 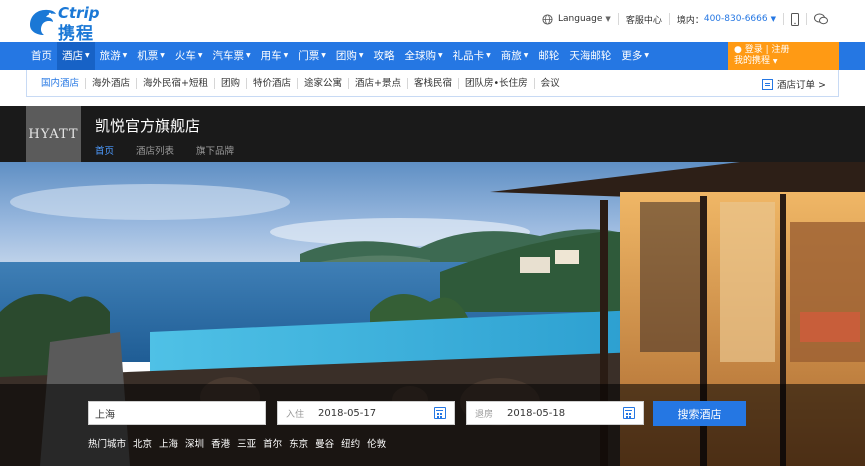 I want to click on nav-item: 酒店 ▼, so click(x=76, y=56).